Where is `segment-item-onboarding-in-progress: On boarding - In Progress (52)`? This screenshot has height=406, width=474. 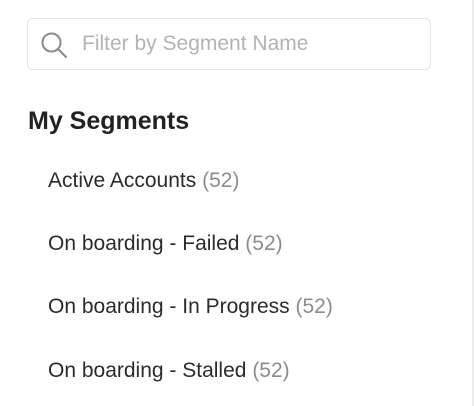 segment-item-onboarding-in-progress: On boarding - In Progress (52) is located at coordinates (190, 307).